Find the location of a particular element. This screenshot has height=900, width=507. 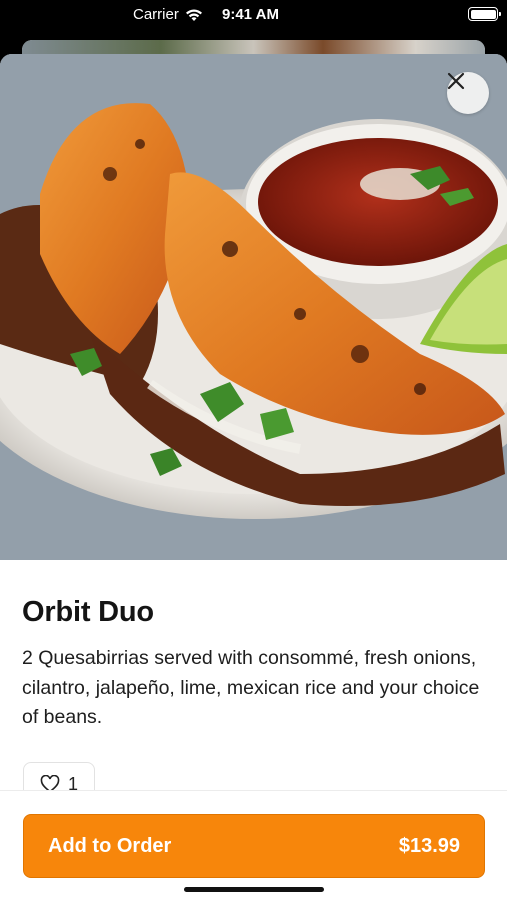

add-to-order-label: Add to Order is located at coordinates (110, 845).